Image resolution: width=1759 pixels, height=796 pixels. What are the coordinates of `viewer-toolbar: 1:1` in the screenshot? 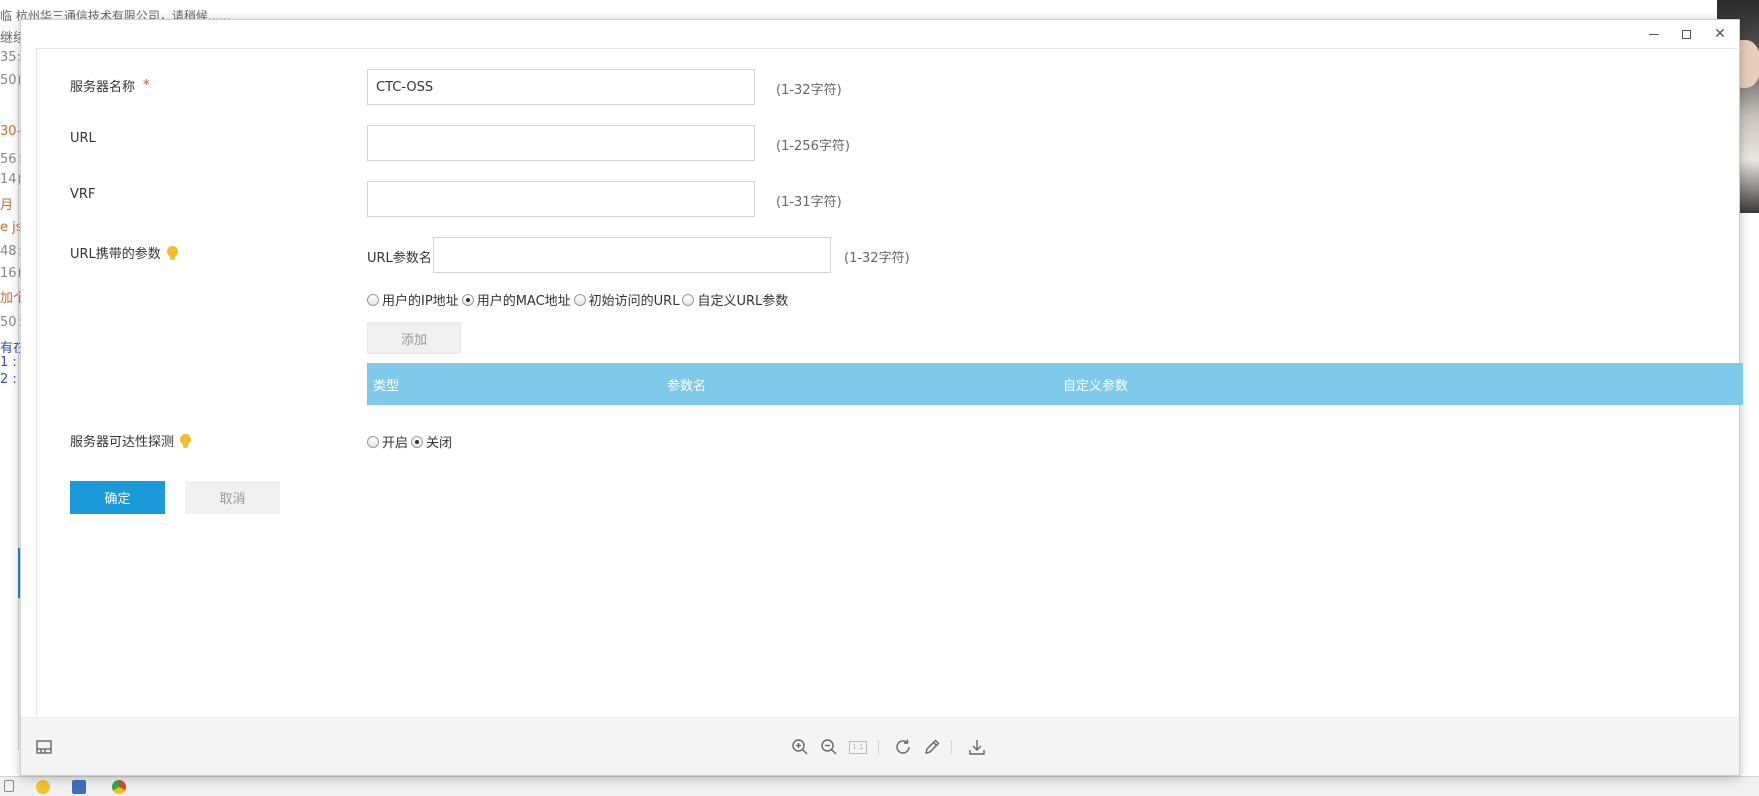 It's located at (880, 746).